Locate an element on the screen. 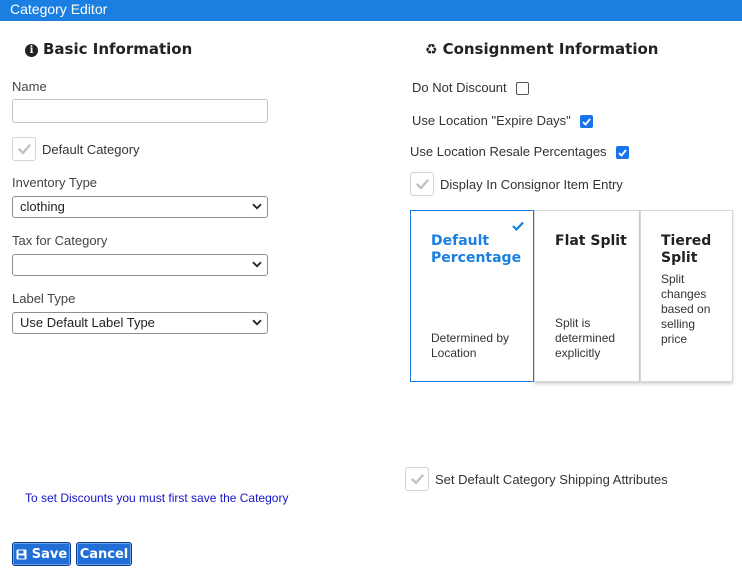 This screenshot has height=570, width=742. shipping-attributes-row: Set Default Category Shipping Attributes is located at coordinates (536, 479).